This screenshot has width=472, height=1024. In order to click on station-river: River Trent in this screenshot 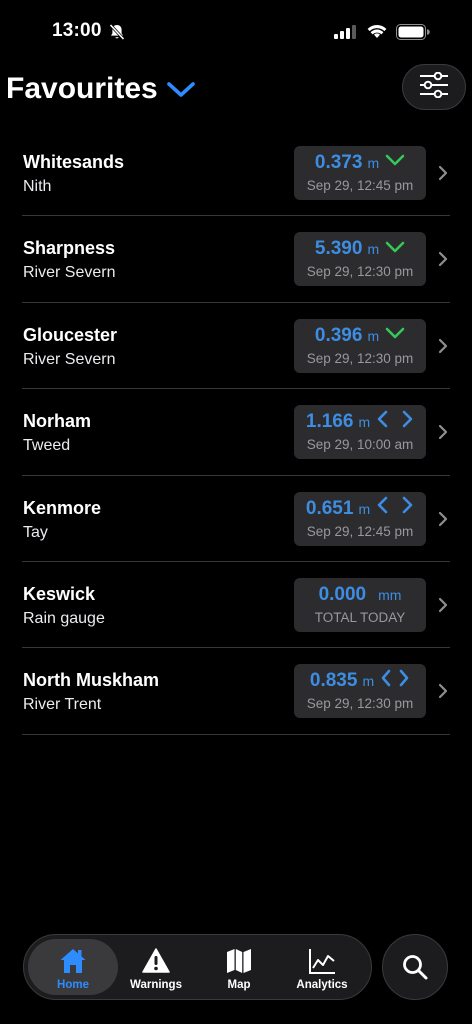, I will do `click(62, 705)`.